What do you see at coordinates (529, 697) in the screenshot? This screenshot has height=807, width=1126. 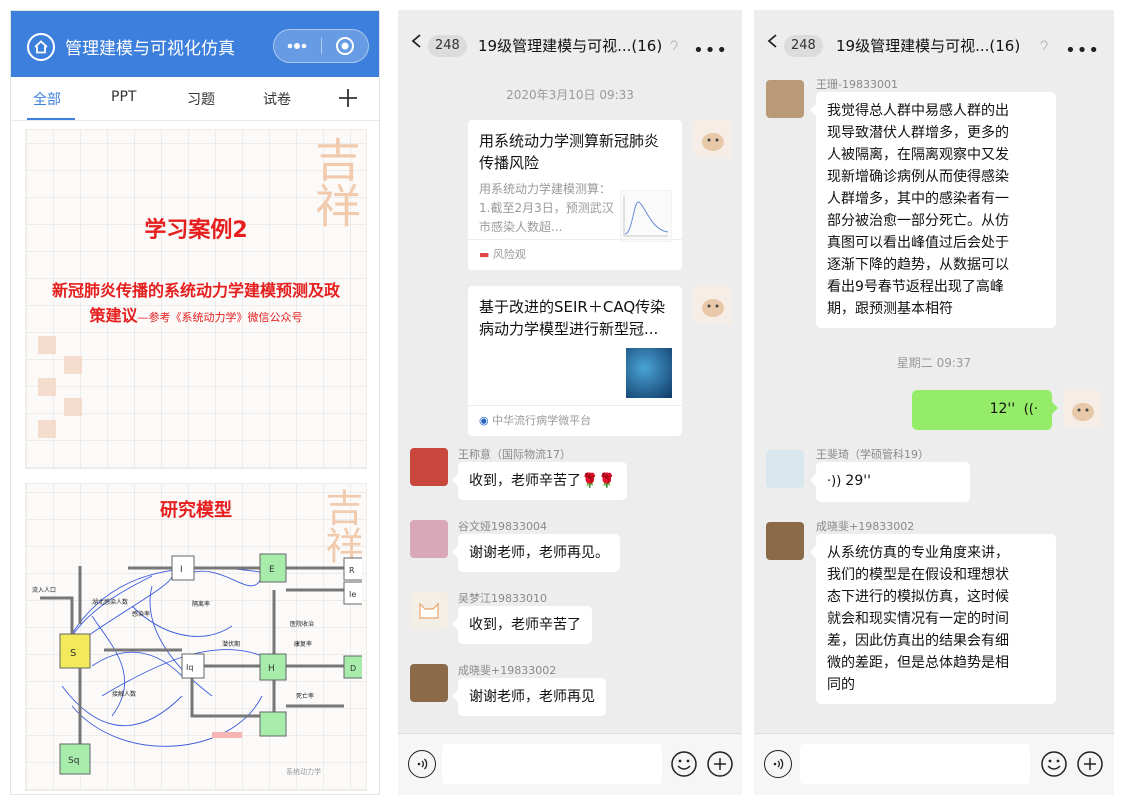 I see `message-bubble: 谢谢老师，老师再见` at bounding box center [529, 697].